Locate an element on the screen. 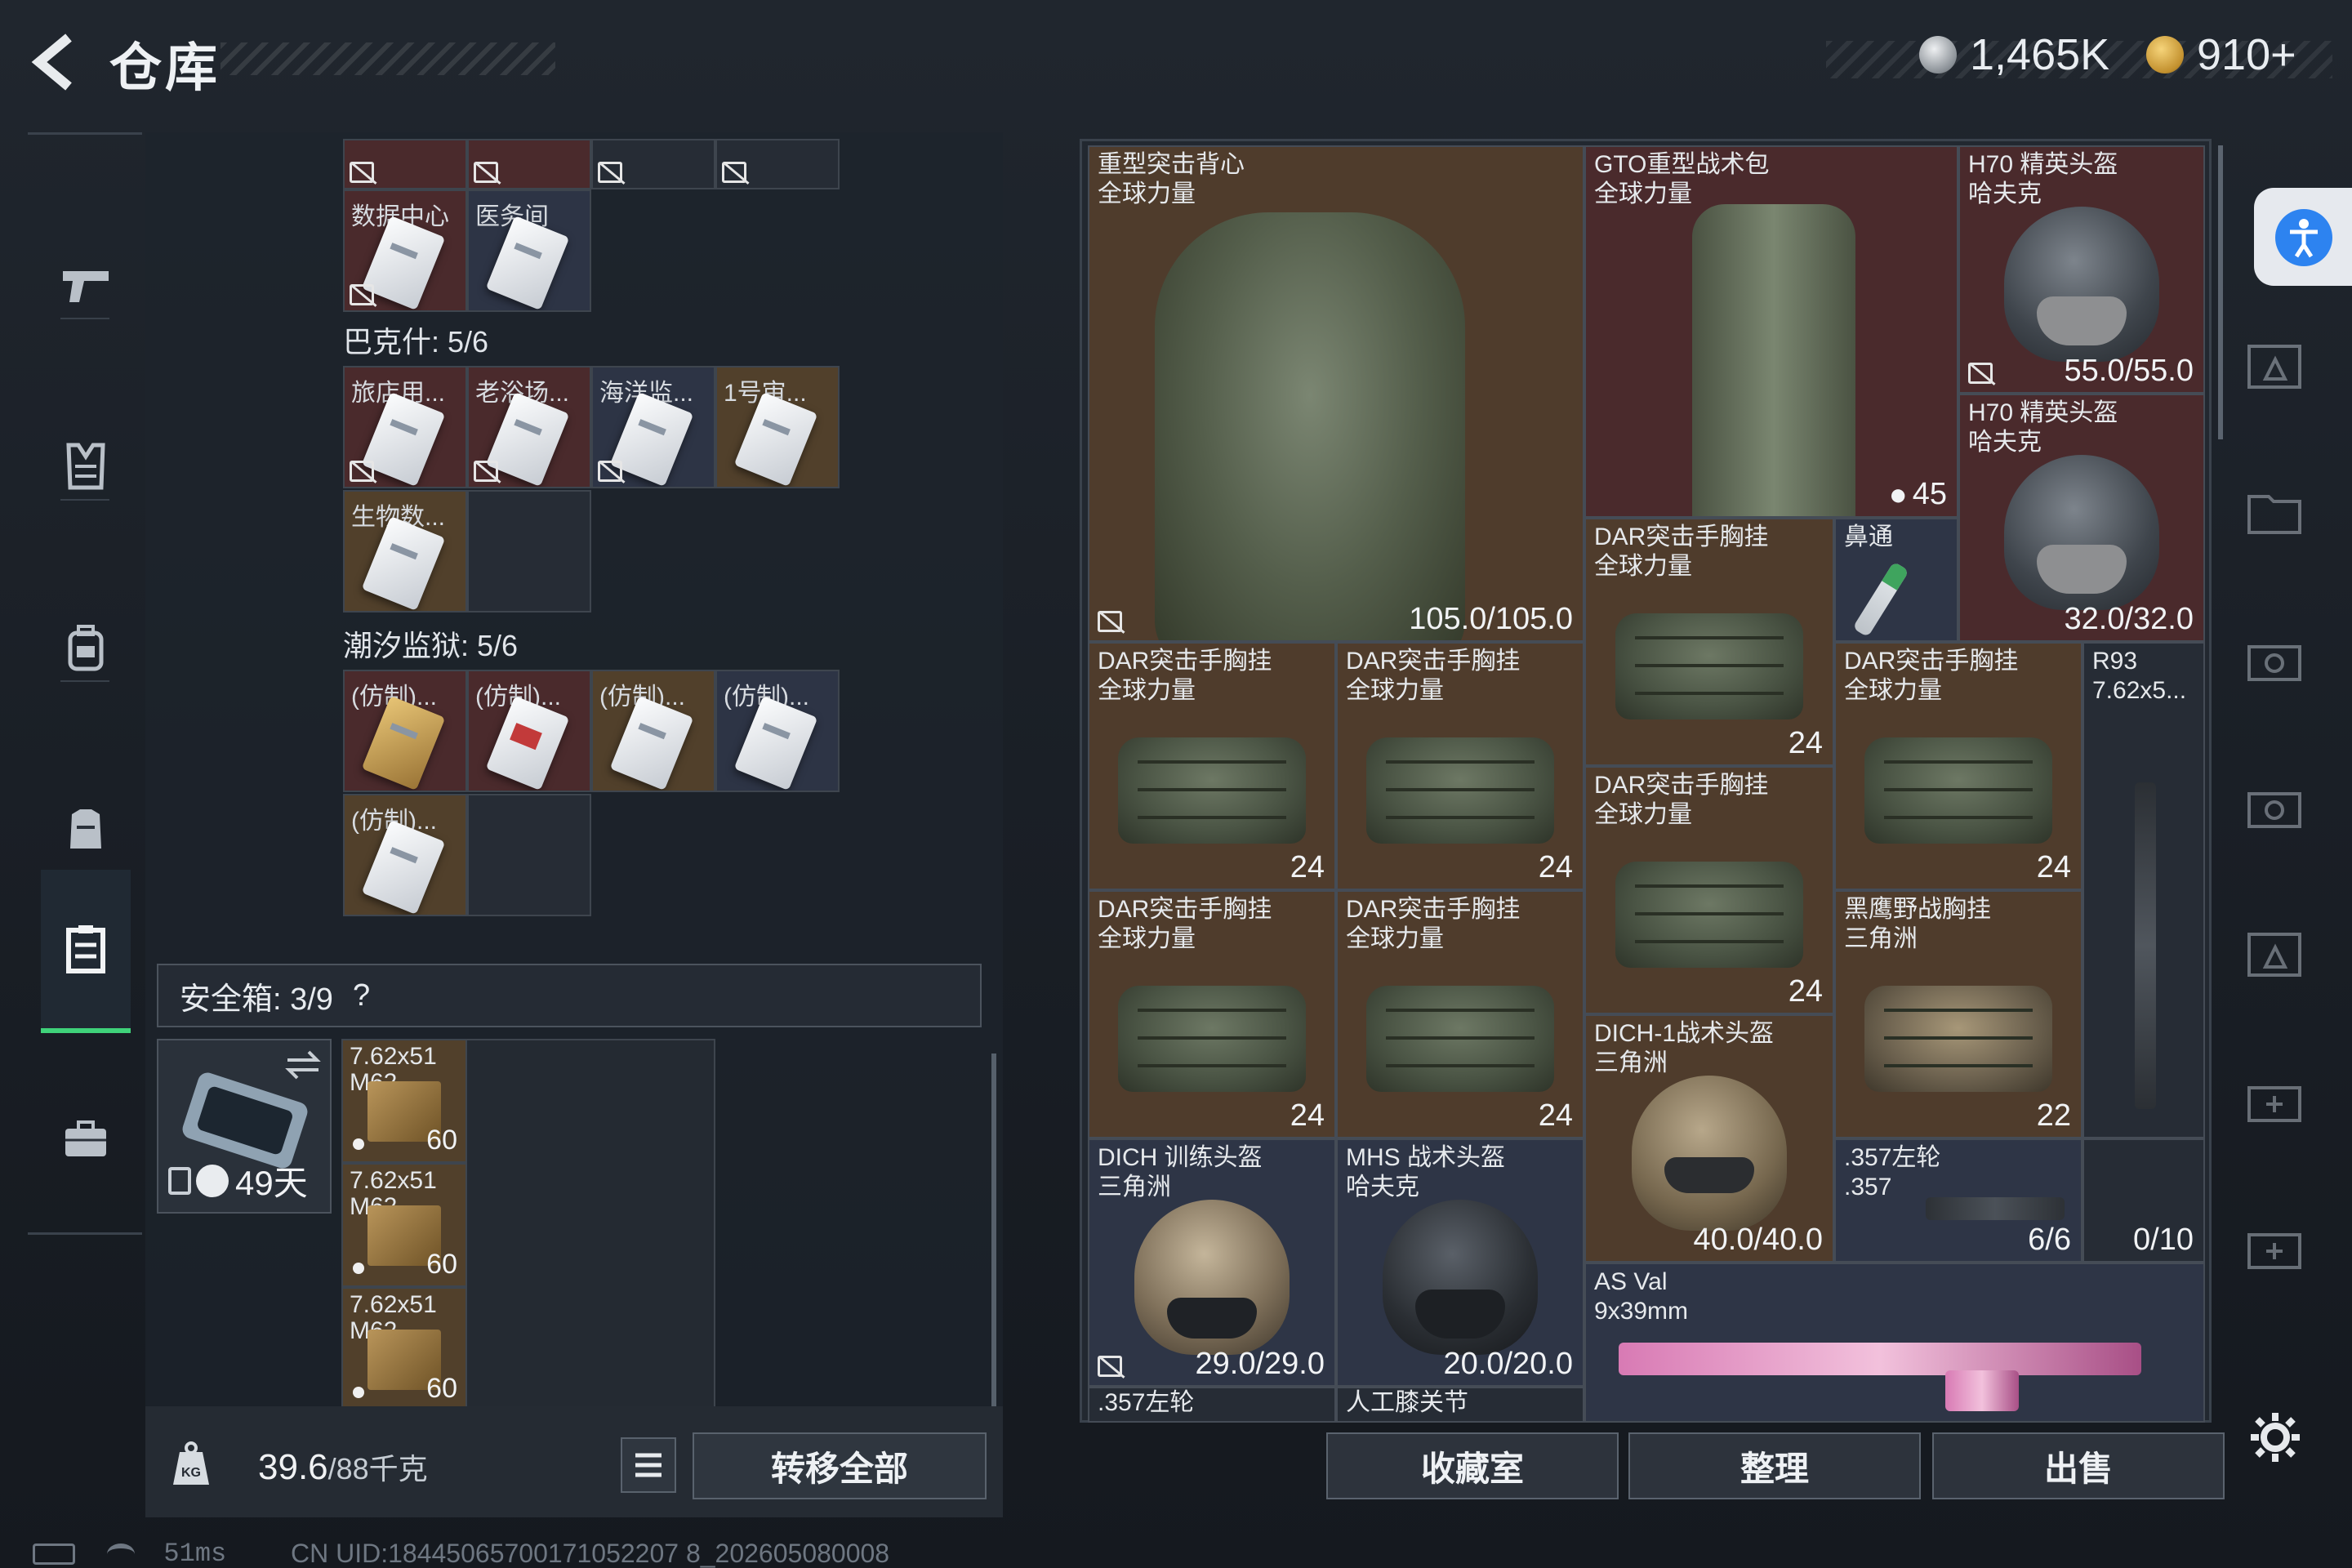 This screenshot has height=1568, width=2352. item-name: DICH 训练头盔 三角洲 is located at coordinates (1180, 1172).